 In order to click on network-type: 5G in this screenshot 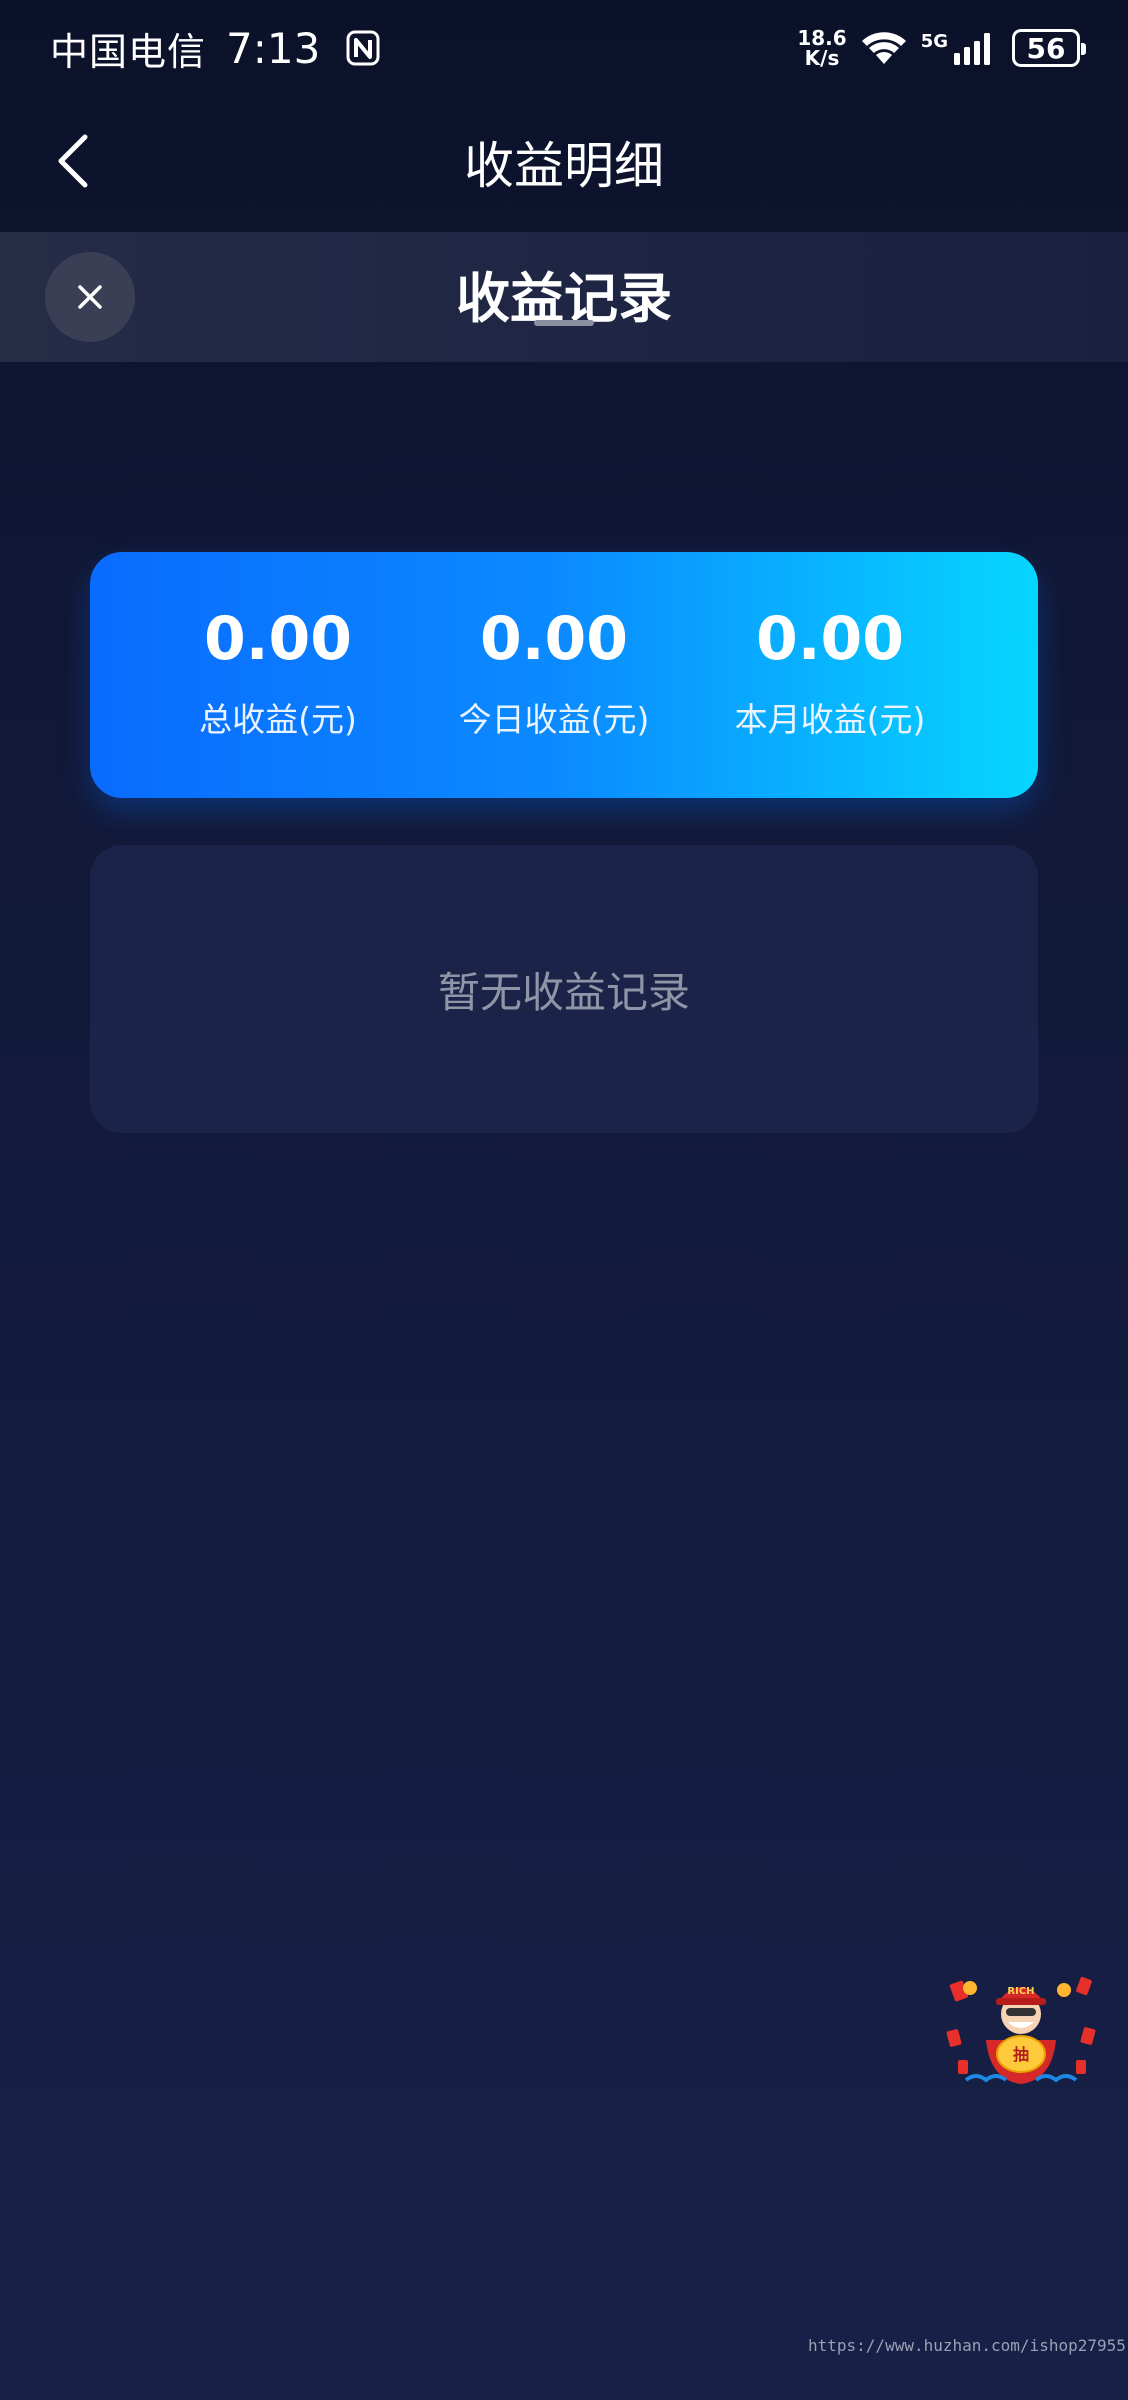, I will do `click(934, 41)`.